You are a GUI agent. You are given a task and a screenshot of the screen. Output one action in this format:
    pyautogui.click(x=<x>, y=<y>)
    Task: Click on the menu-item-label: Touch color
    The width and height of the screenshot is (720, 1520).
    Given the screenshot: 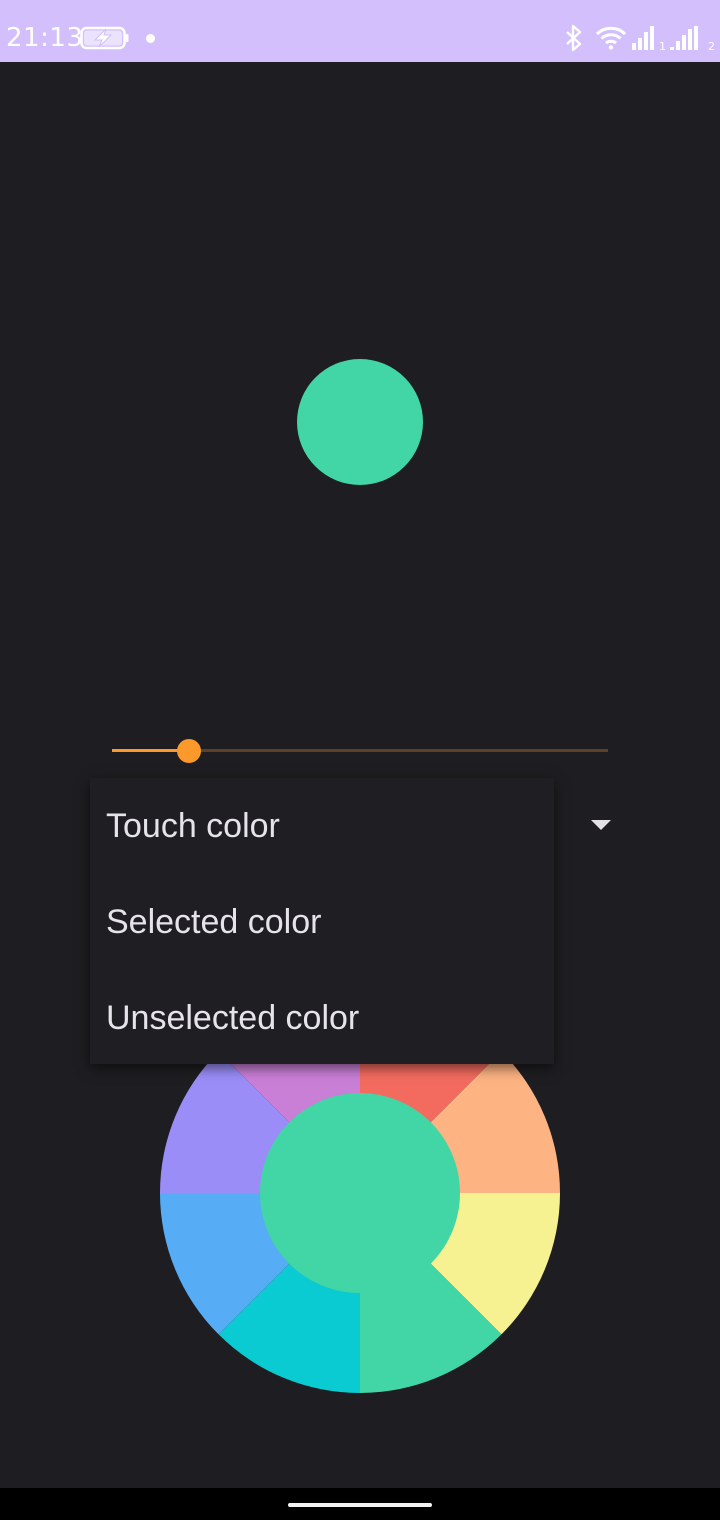 What is the action you would take?
    pyautogui.click(x=193, y=826)
    